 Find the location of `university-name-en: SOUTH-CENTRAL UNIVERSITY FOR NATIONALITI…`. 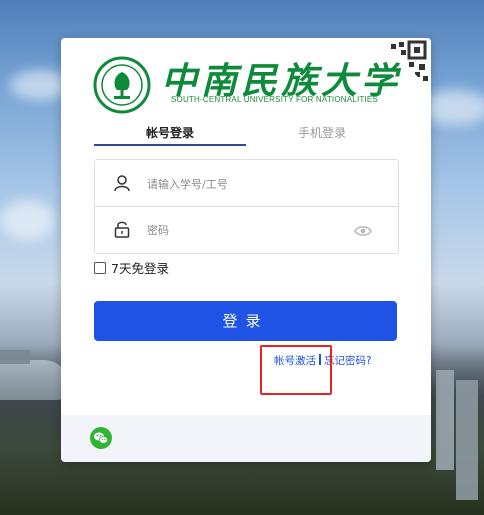

university-name-en: SOUTH-CENTRAL UNIVERSITY FOR NATIONALITI… is located at coordinates (274, 99).